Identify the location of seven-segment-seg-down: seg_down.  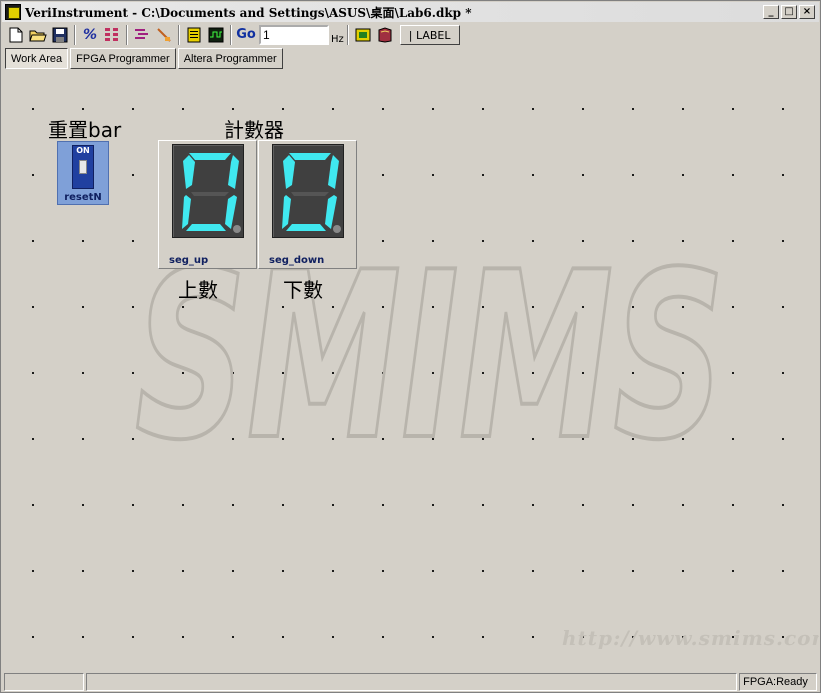
(307, 204).